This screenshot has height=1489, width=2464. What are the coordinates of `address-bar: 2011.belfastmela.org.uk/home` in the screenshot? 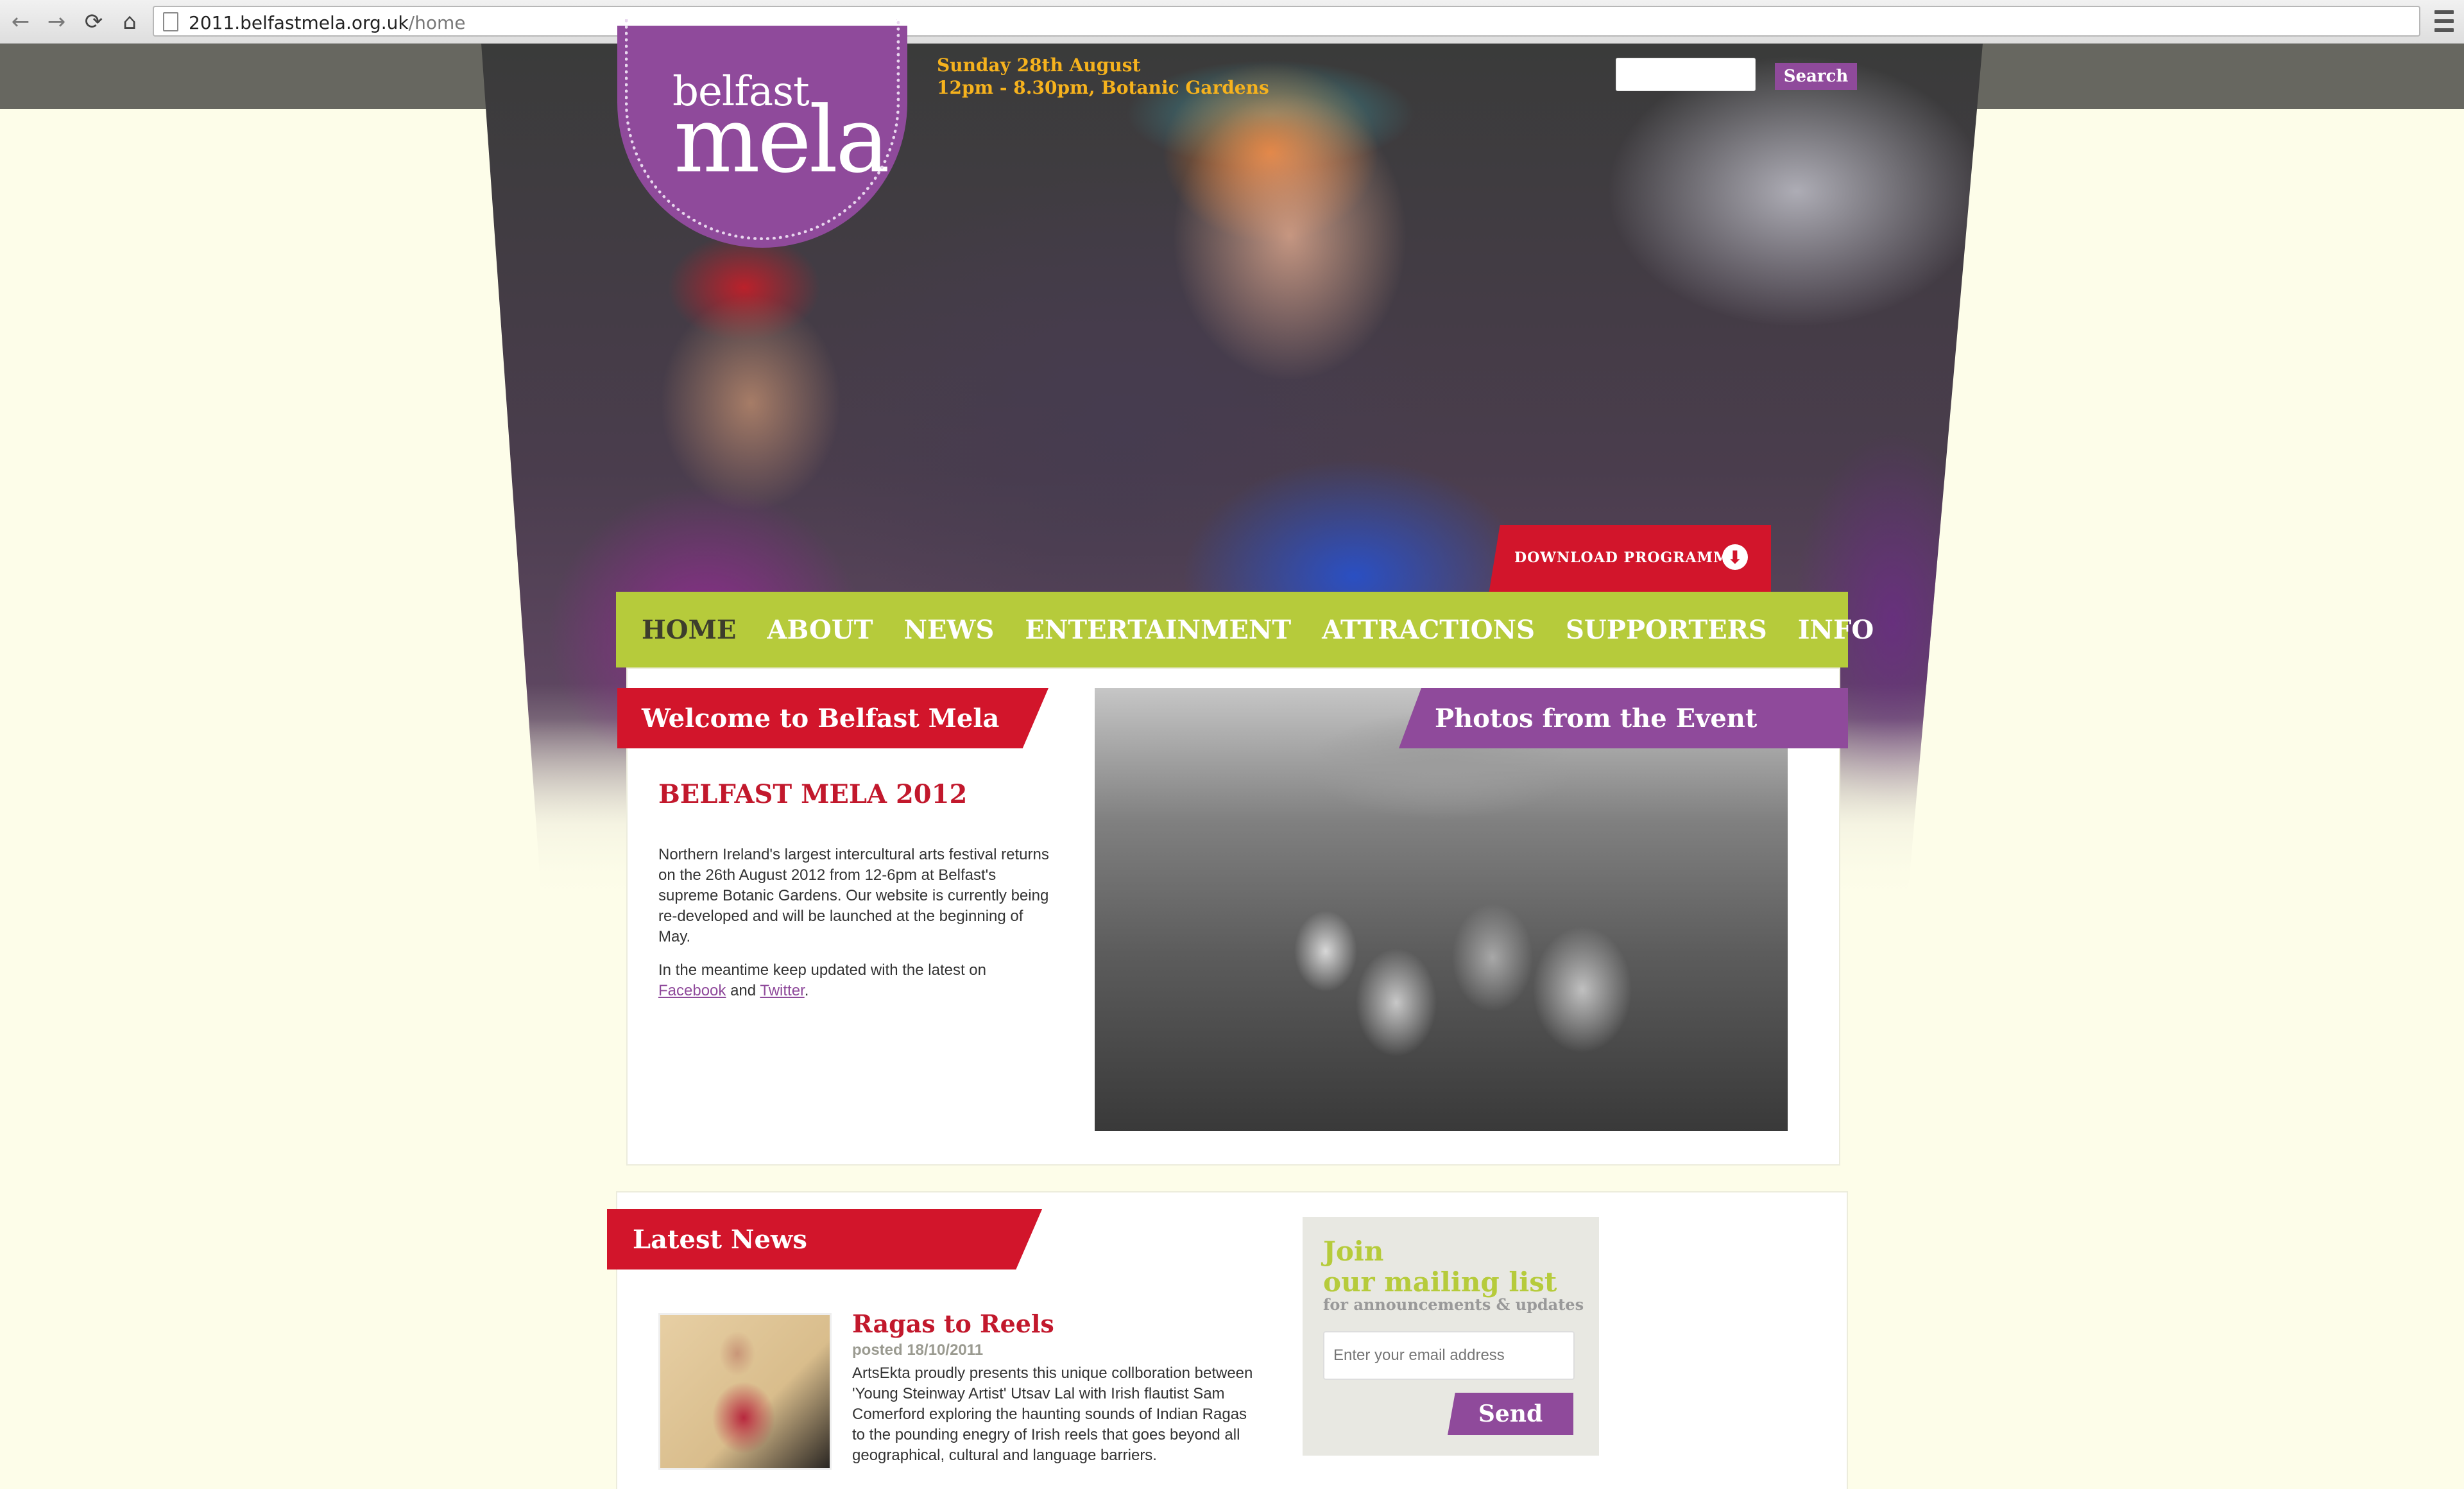 It's located at (1286, 21).